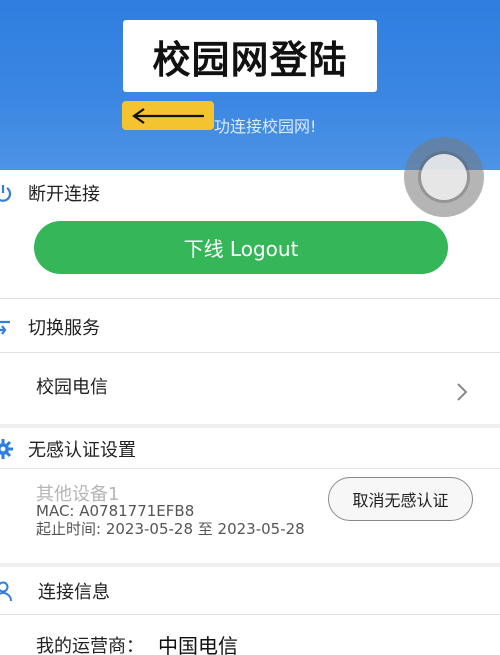 Image resolution: width=500 pixels, height=655 pixels. I want to click on gear-icon, so click(7, 449).